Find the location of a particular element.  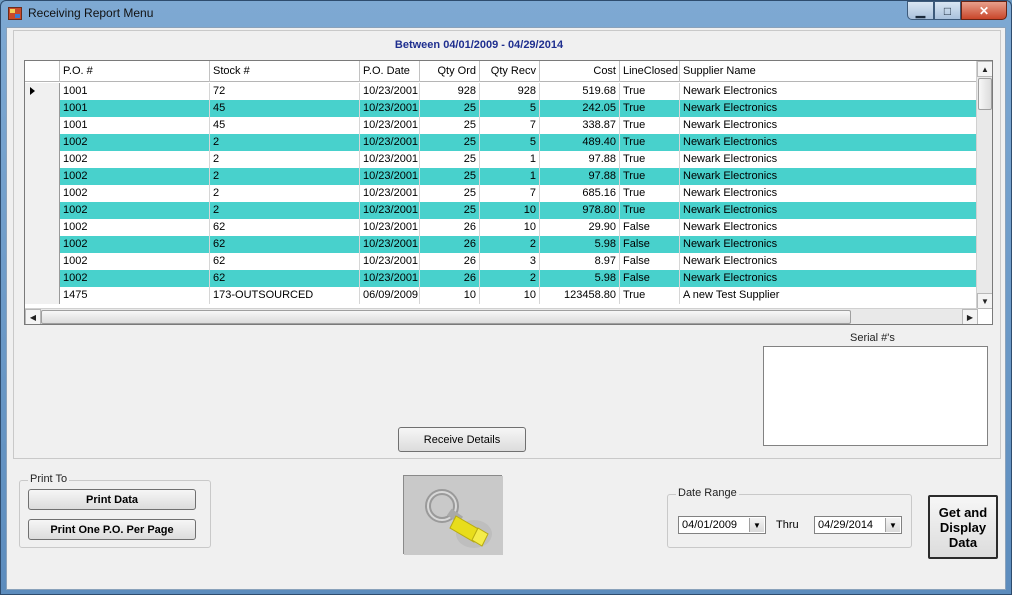

table-cell-cost: 338.87 is located at coordinates (580, 125).